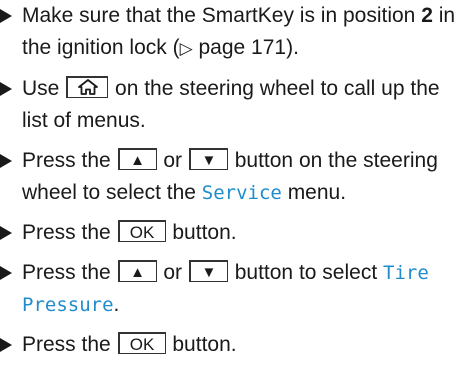 This screenshot has height=369, width=463. Describe the element at coordinates (116, 304) in the screenshot. I see `step-5-text-end: .` at that location.